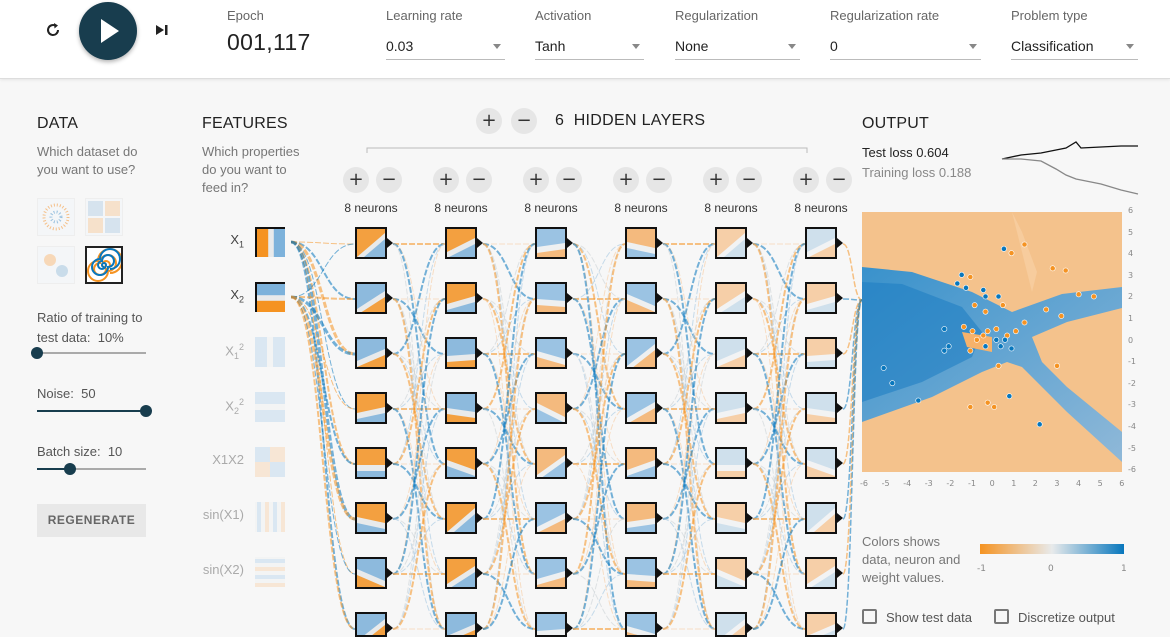 This screenshot has height=637, width=1170. Describe the element at coordinates (524, 121) in the screenshot. I see `remove-layer-button: −` at that location.